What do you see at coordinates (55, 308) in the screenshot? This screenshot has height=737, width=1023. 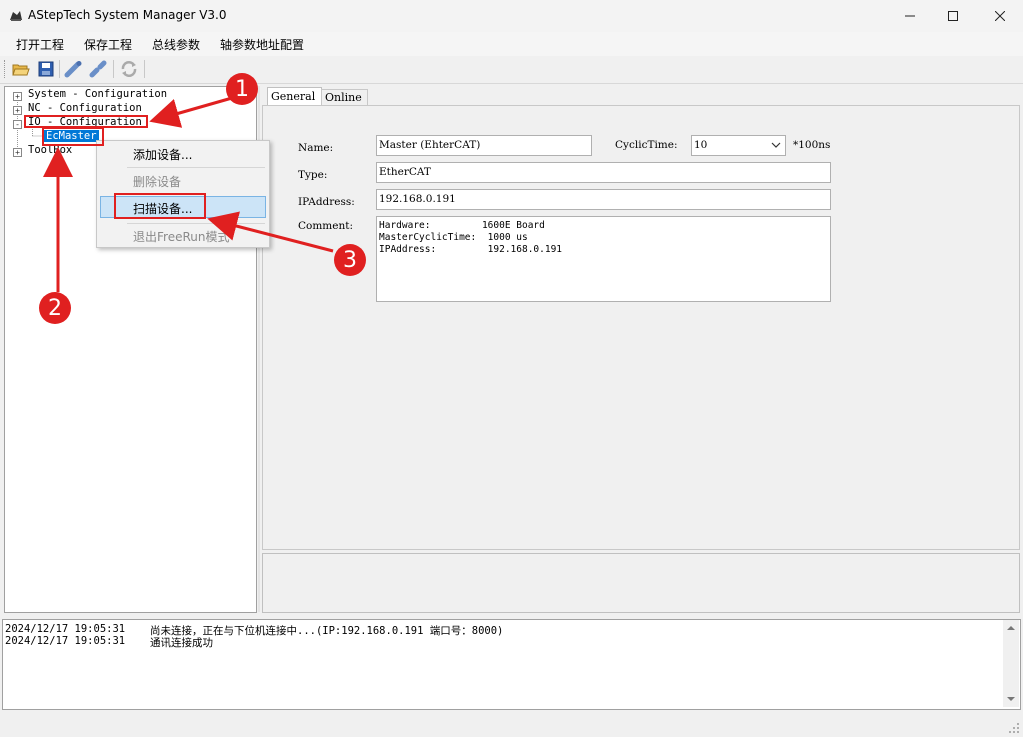 I see `annotation-badge-2: 2` at bounding box center [55, 308].